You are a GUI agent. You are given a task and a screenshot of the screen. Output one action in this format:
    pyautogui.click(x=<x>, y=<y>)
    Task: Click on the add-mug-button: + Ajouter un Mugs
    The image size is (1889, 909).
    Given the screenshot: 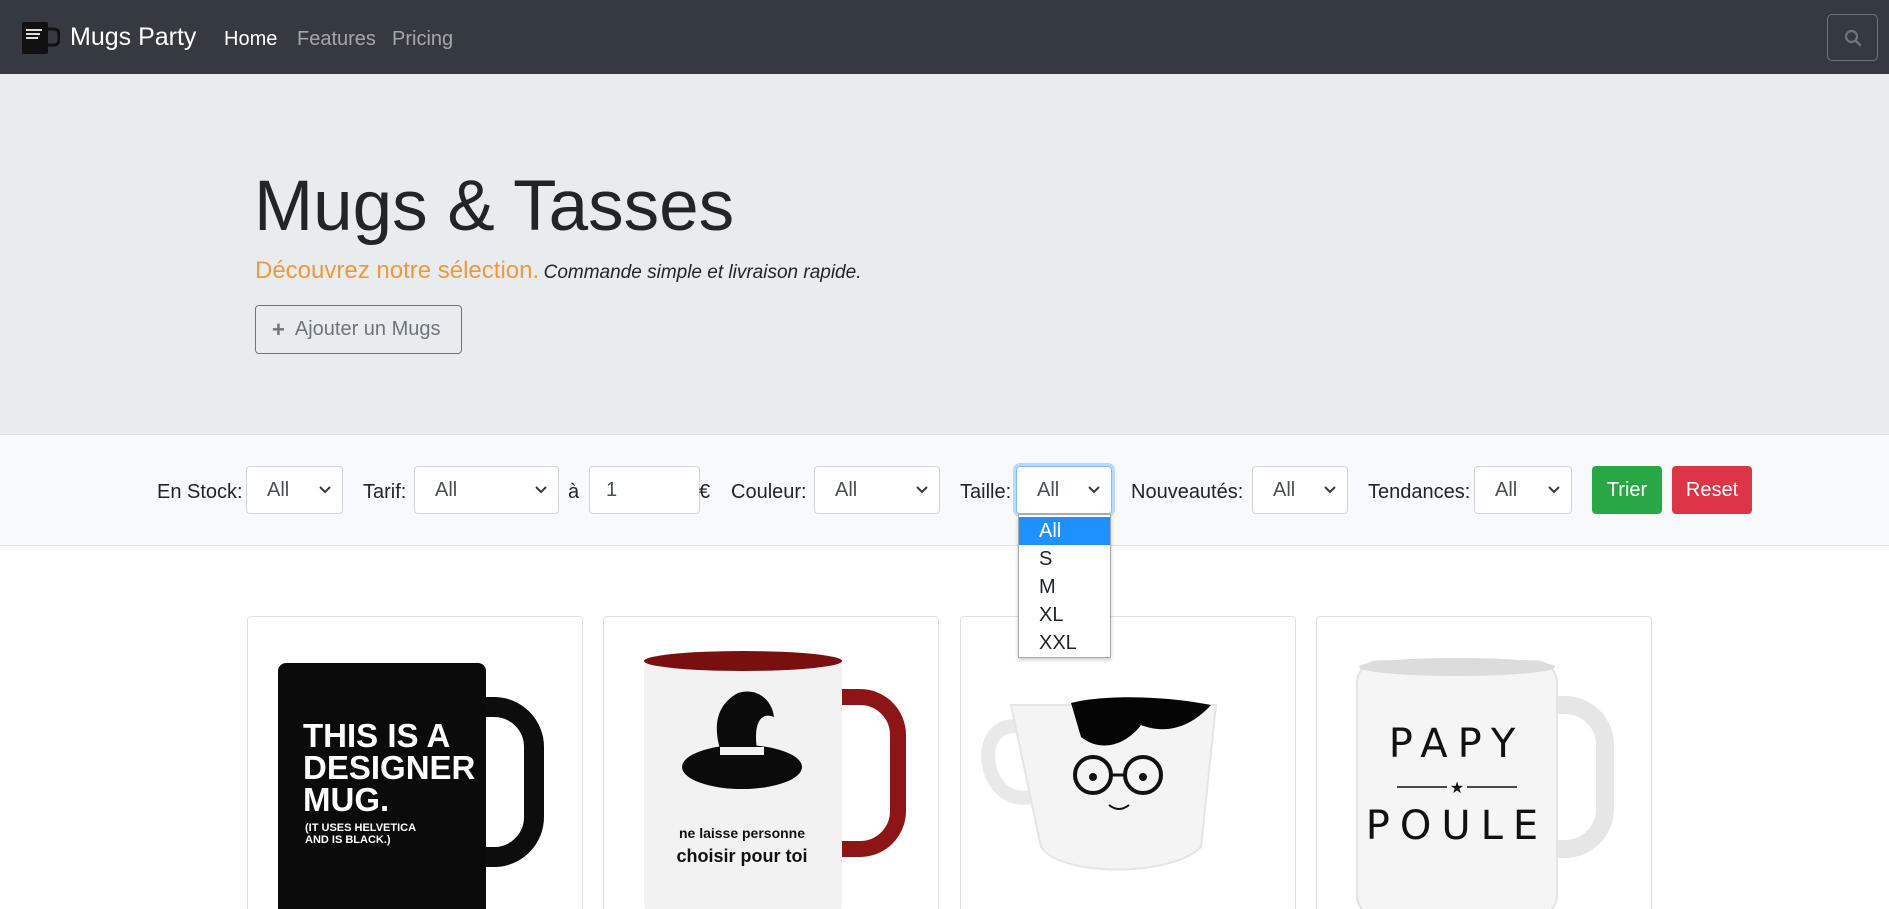 What is the action you would take?
    pyautogui.click(x=358, y=329)
    